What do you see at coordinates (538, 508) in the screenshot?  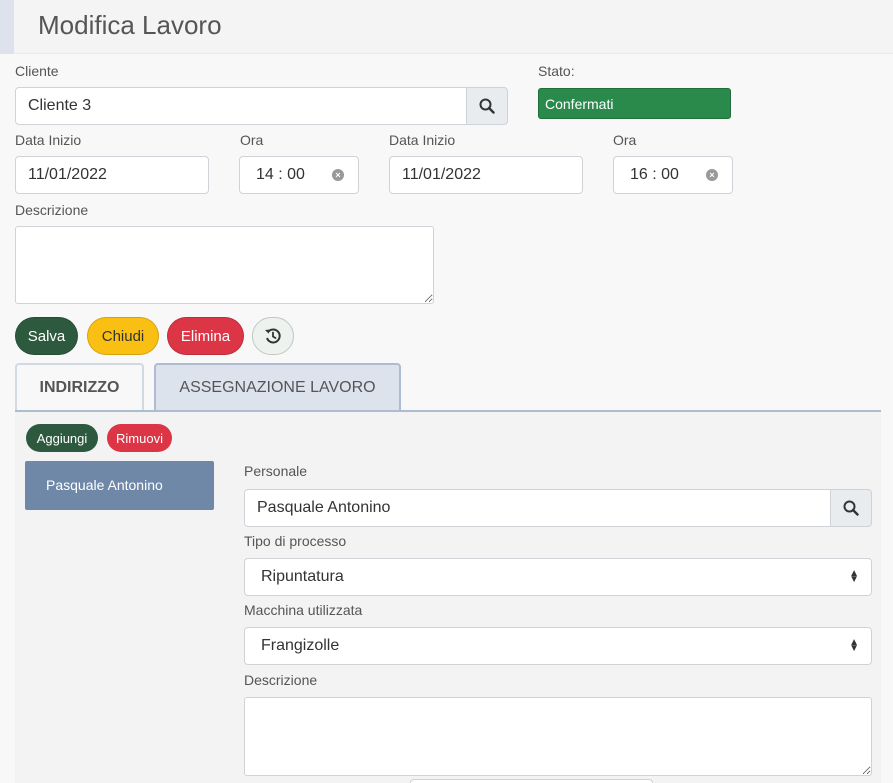 I see `personale-input: Pasquale Antonino` at bounding box center [538, 508].